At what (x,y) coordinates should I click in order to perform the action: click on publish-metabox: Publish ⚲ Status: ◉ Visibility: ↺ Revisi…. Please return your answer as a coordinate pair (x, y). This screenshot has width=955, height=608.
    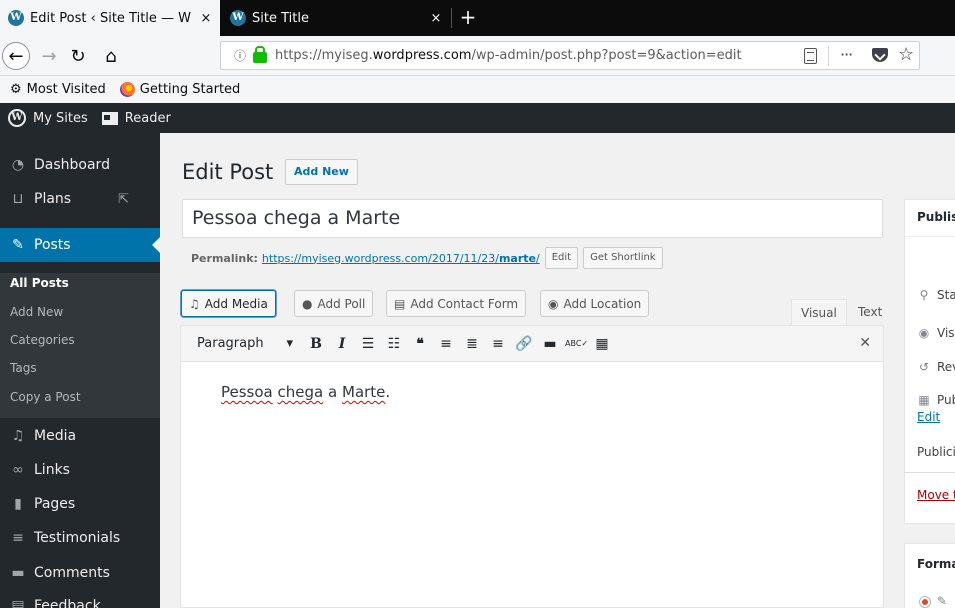
    Looking at the image, I should click on (929, 361).